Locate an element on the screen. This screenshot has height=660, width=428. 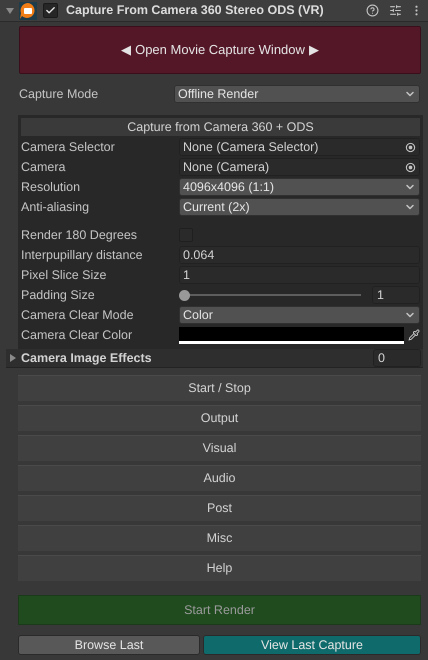
field-label: Capture Mode is located at coordinates (59, 94).